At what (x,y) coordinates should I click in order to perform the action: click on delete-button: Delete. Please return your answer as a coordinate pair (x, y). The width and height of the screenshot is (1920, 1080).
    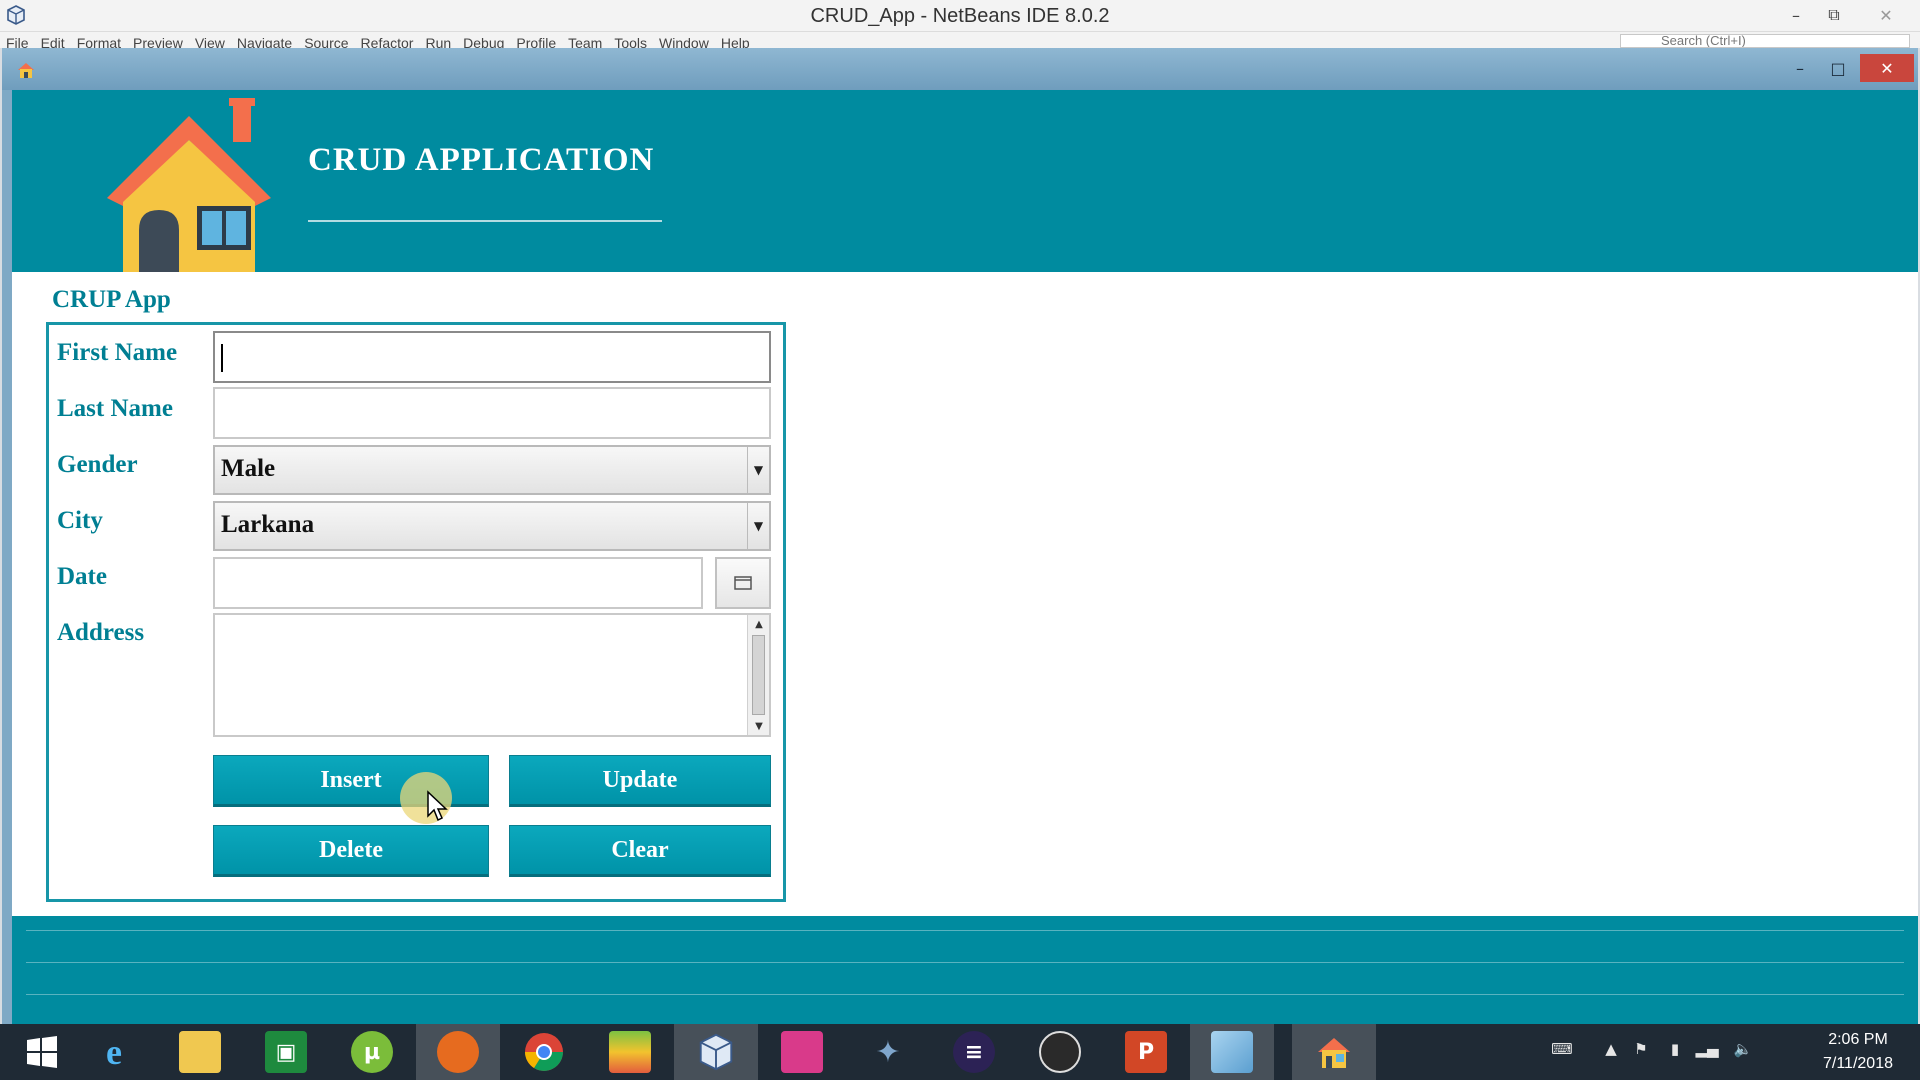
    Looking at the image, I should click on (351, 851).